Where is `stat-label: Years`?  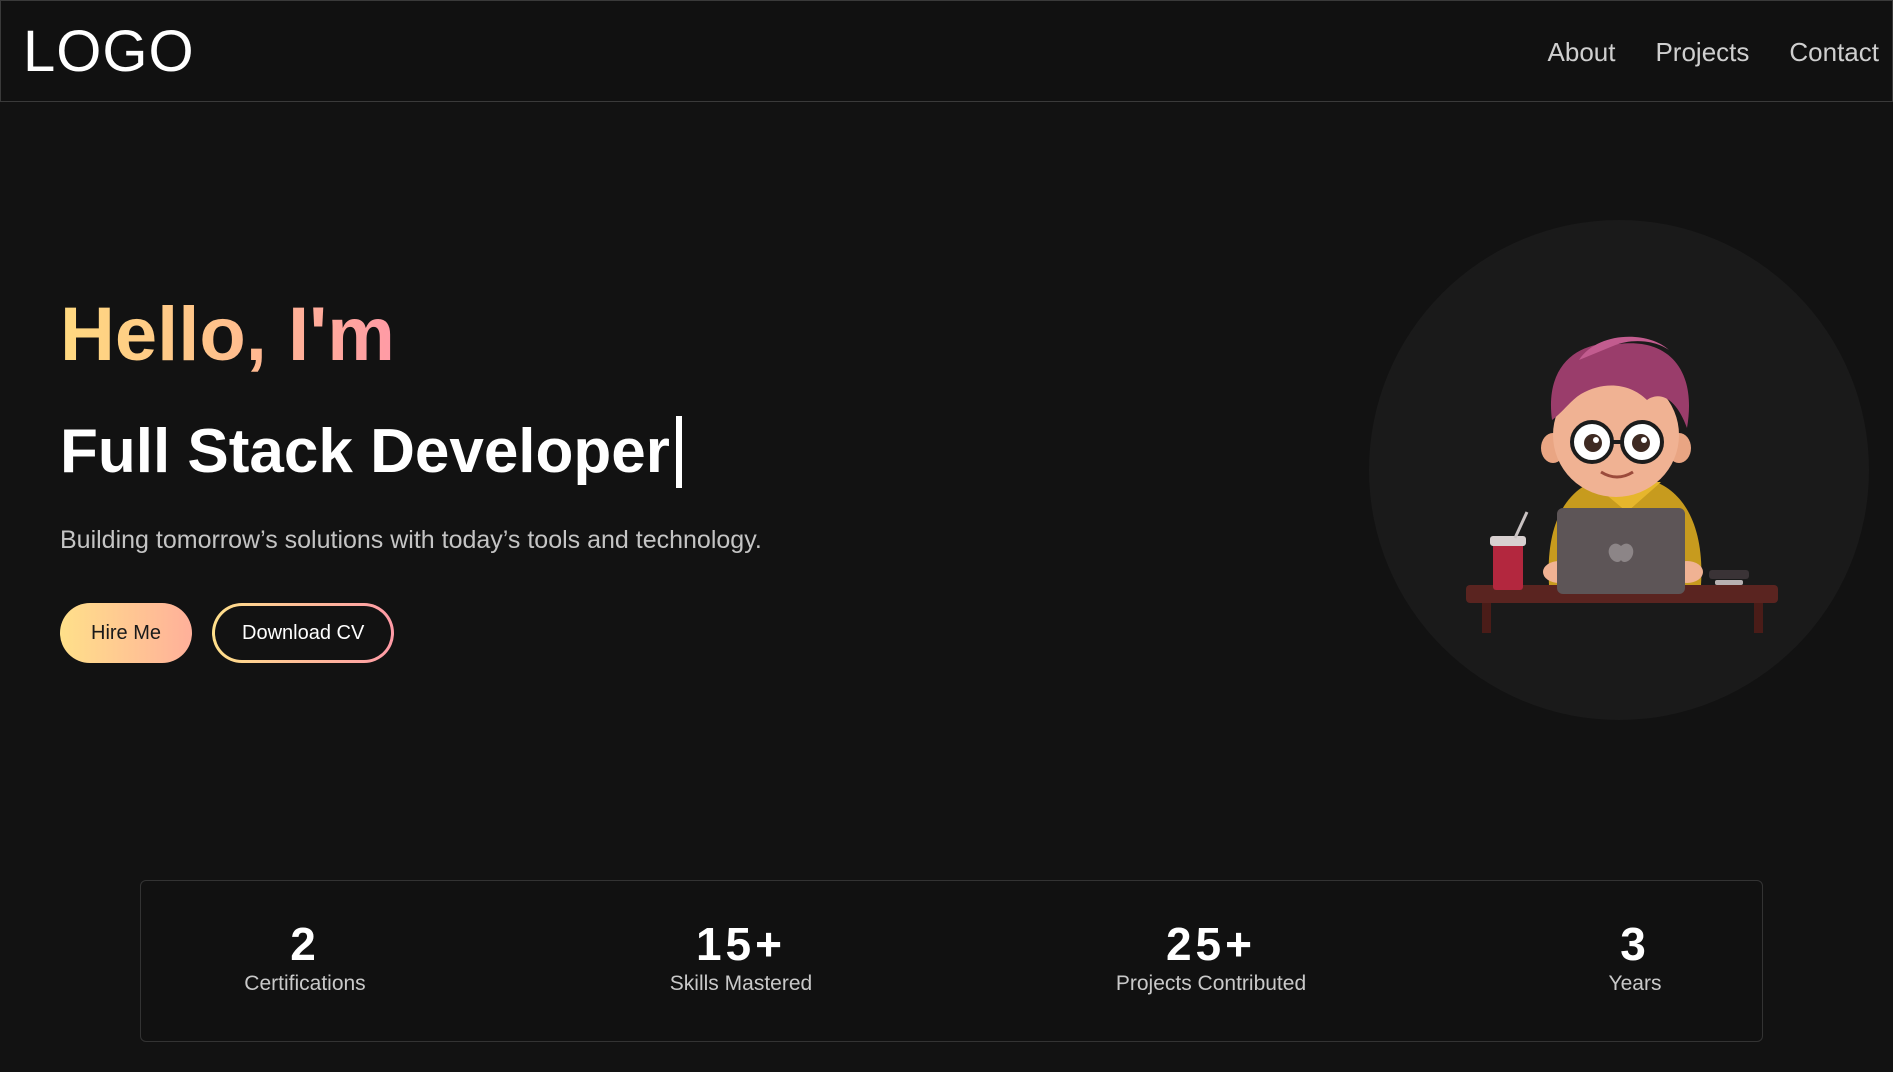
stat-label: Years is located at coordinates (1635, 983).